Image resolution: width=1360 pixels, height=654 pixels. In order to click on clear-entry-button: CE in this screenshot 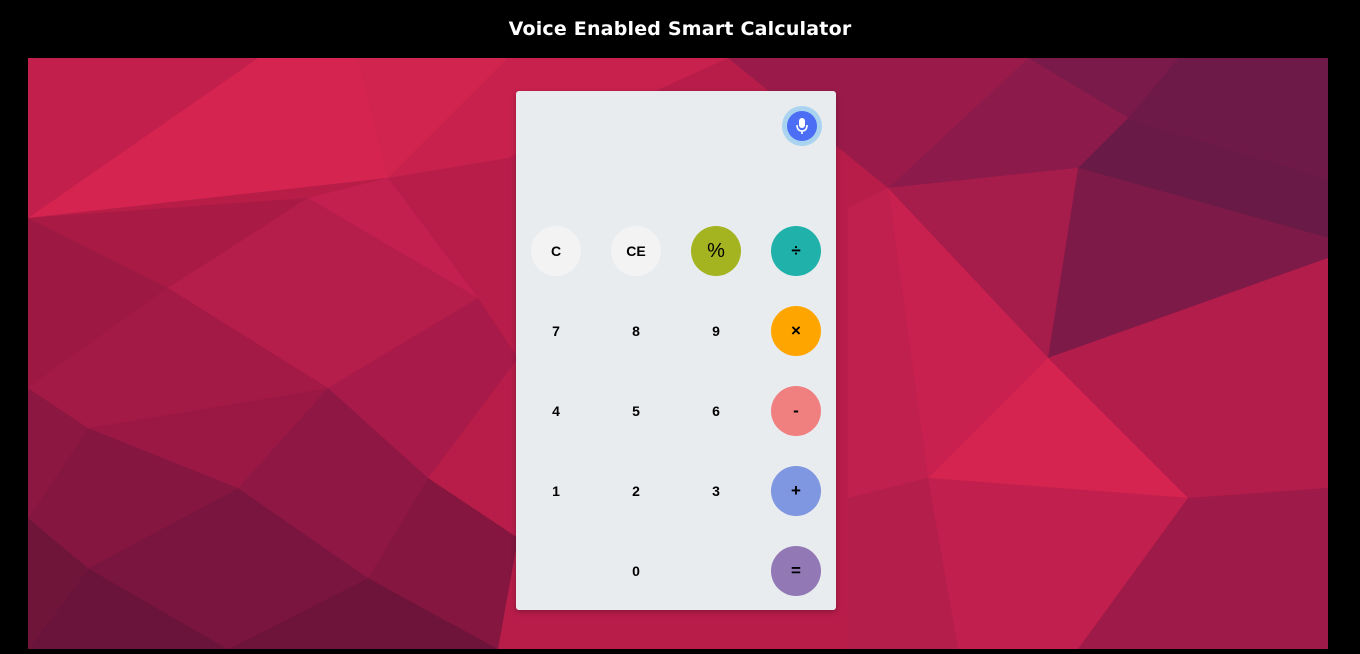, I will do `click(636, 251)`.